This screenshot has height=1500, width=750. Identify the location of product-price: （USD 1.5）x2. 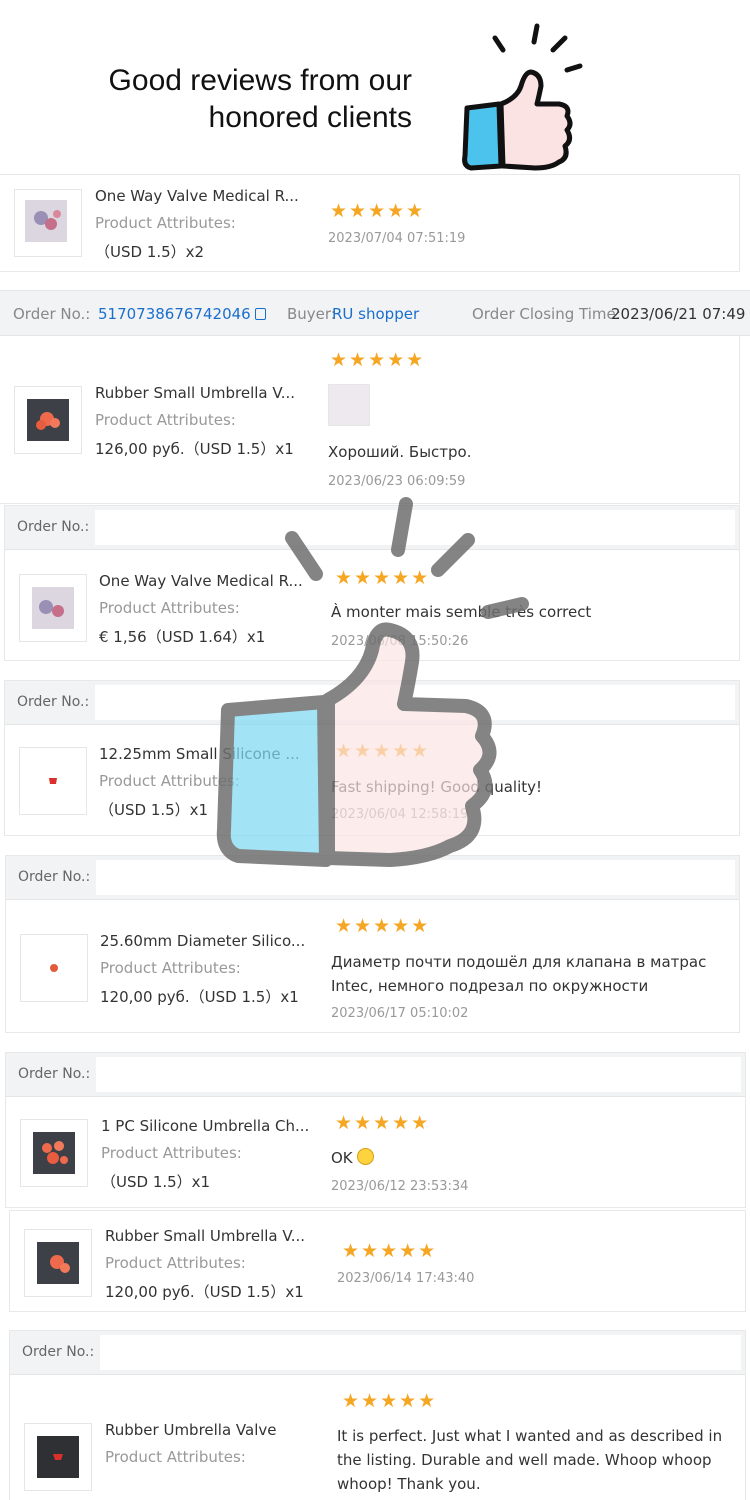
(150, 252).